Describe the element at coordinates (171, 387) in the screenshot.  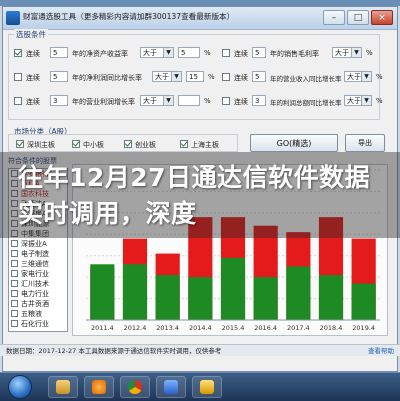
I see `app-icon` at that location.